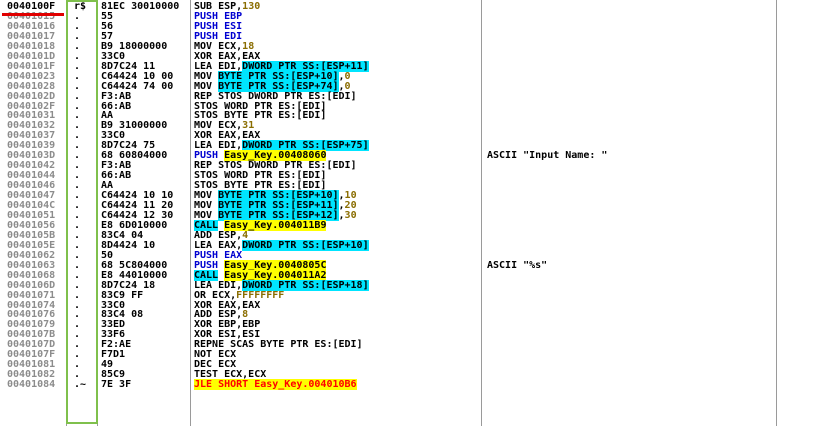 The height and width of the screenshot is (426, 819). What do you see at coordinates (107, 26) in the screenshot?
I see `hex-bytes-cell: 56` at bounding box center [107, 26].